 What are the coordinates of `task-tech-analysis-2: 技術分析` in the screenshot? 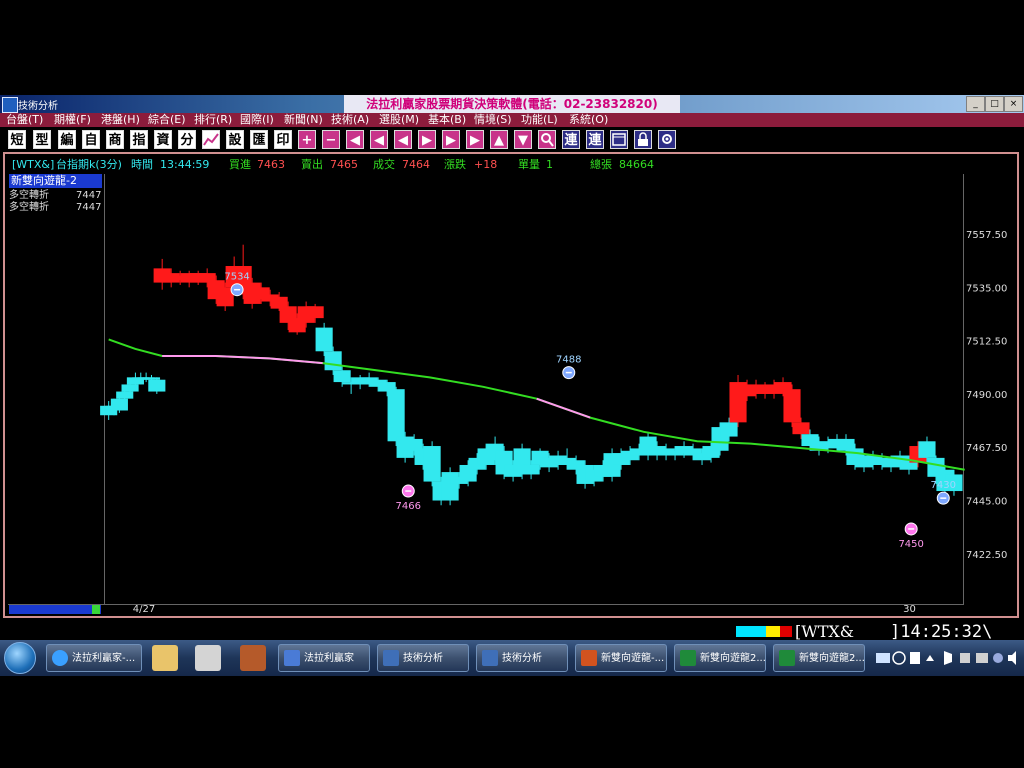 It's located at (522, 658).